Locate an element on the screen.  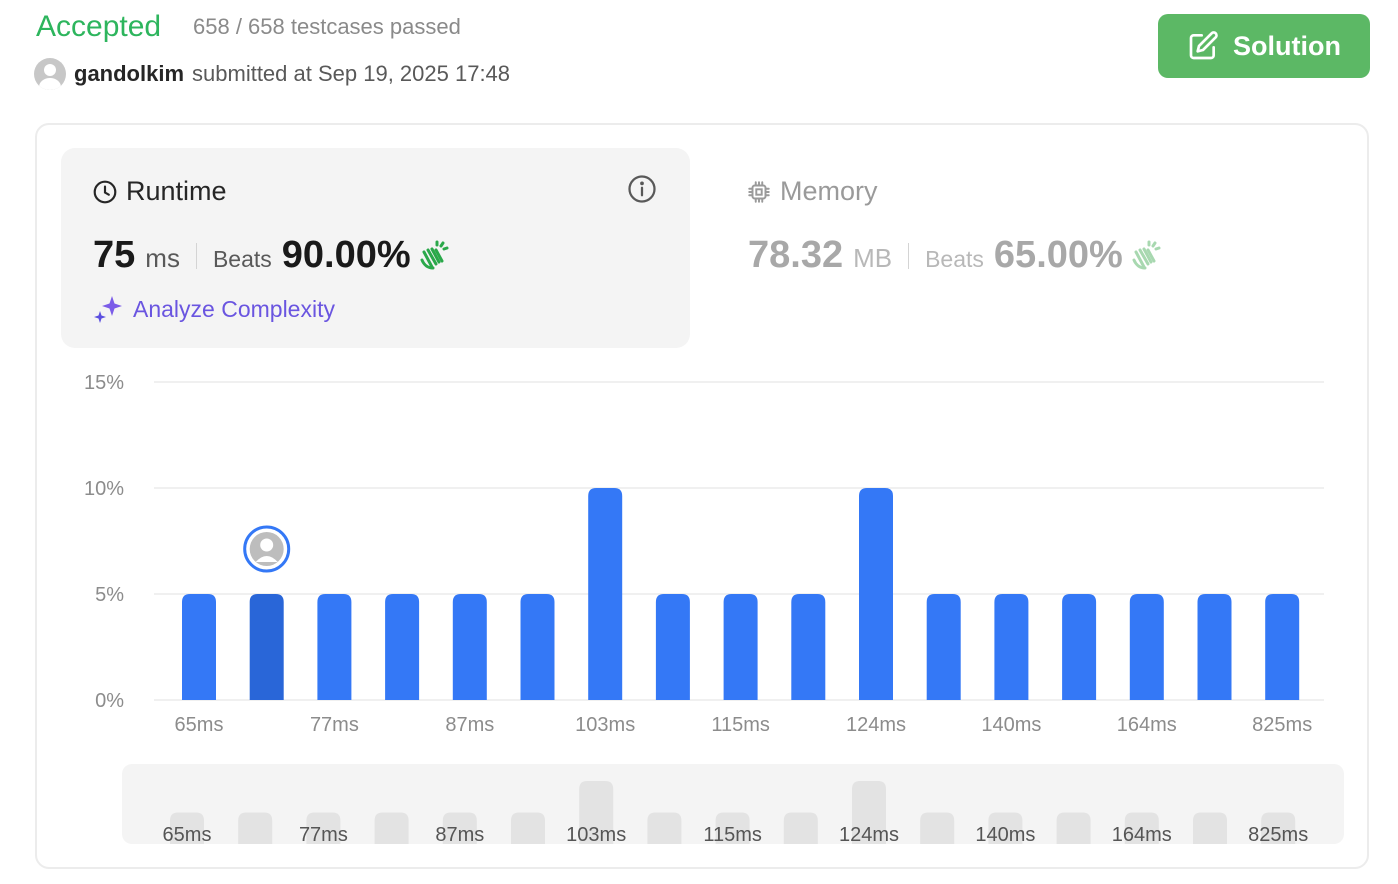
solution-button-label: Solution is located at coordinates (1287, 45).